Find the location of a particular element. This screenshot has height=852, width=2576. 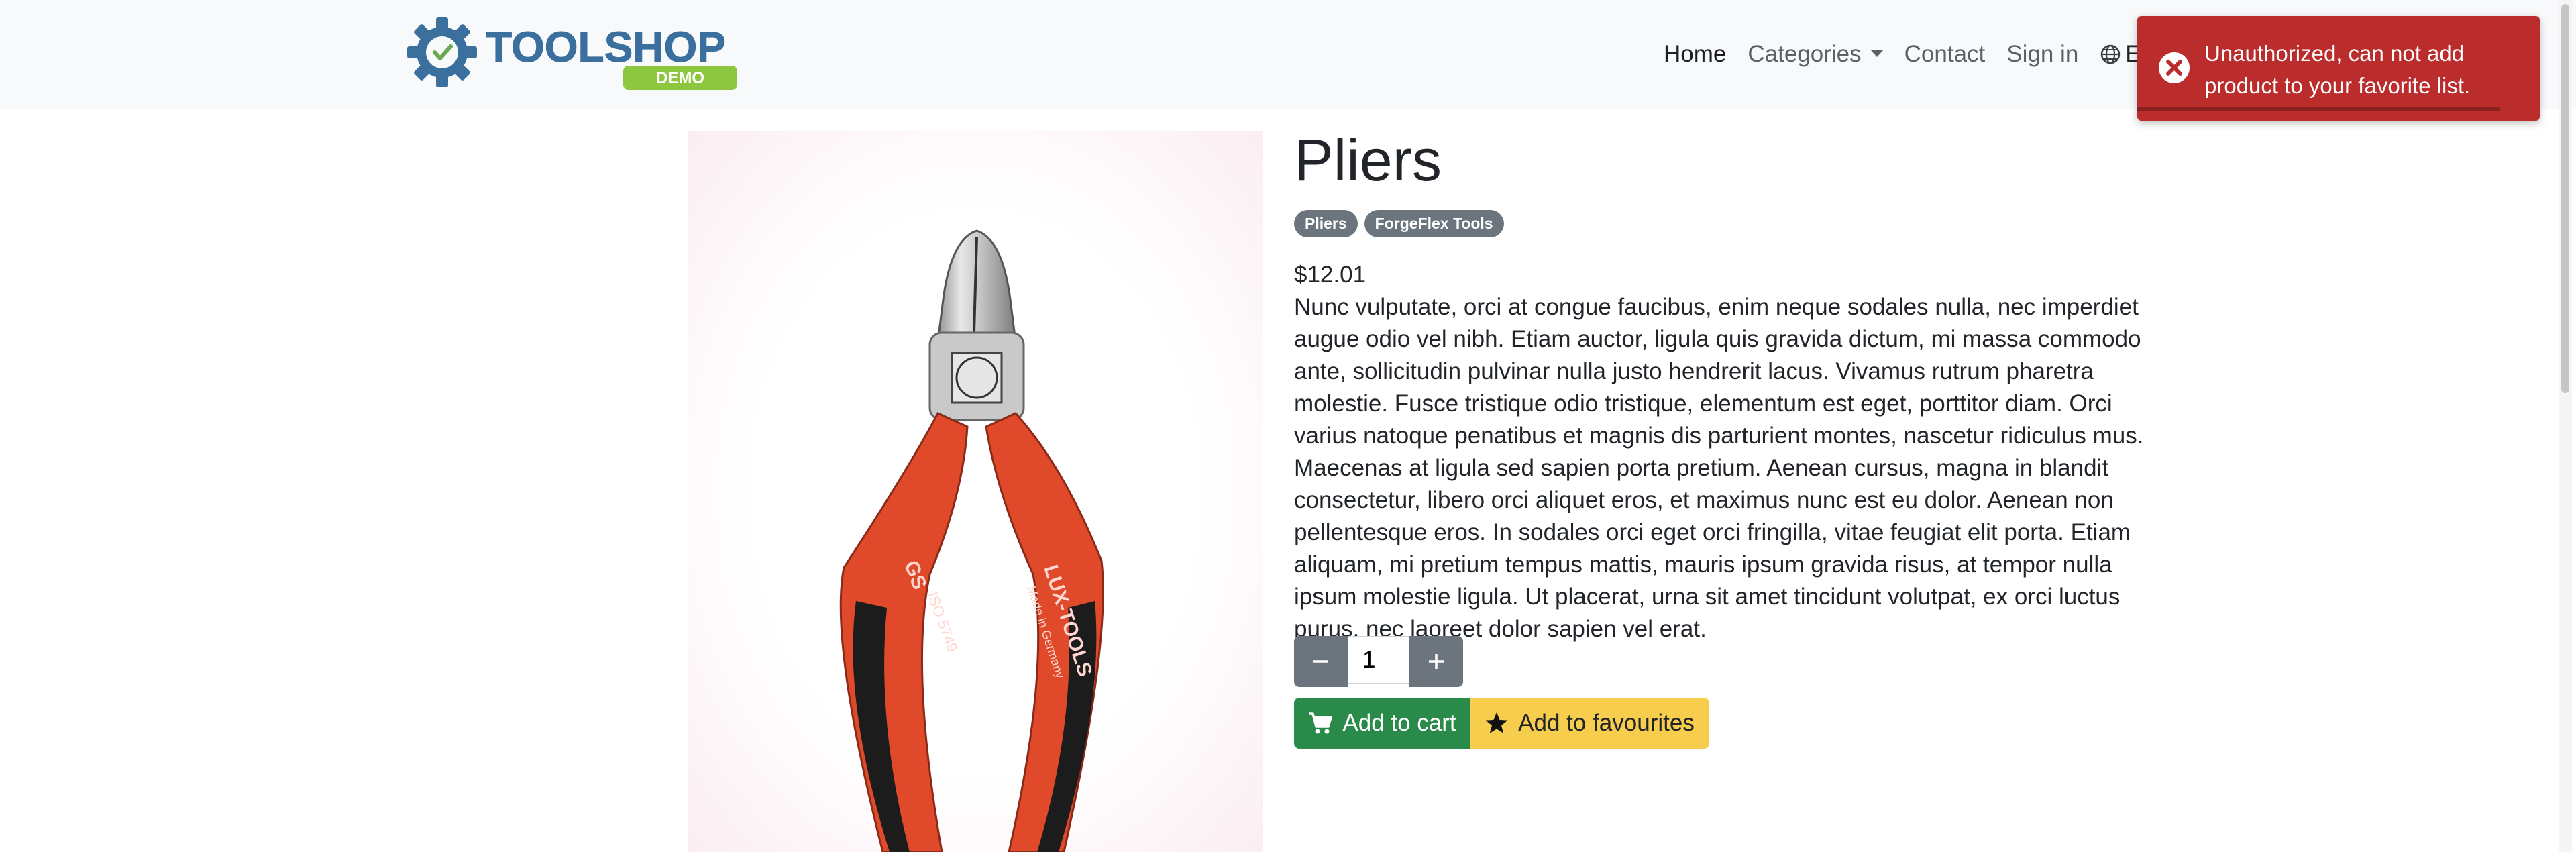

brand-badge: ForgeFlex Tools is located at coordinates (1434, 223).